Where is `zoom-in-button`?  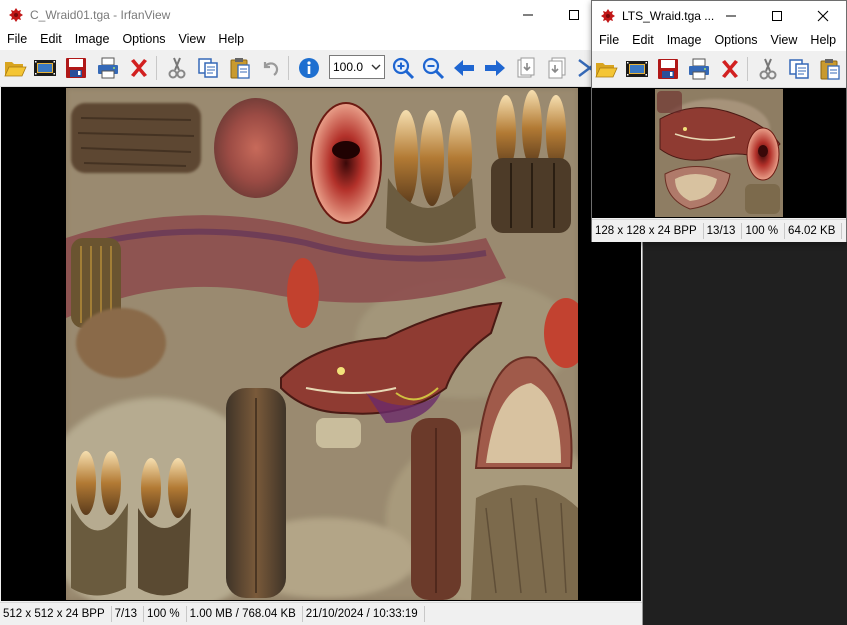
zoom-in-button is located at coordinates (403, 68).